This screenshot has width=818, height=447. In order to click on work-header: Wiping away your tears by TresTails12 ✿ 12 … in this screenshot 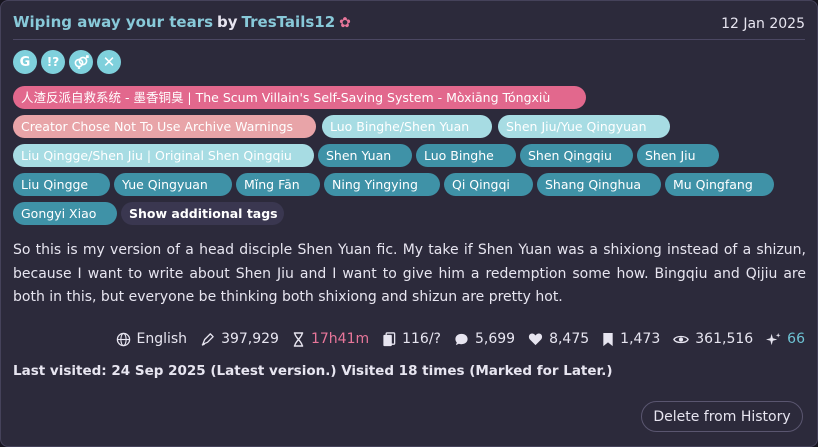, I will do `click(409, 24)`.